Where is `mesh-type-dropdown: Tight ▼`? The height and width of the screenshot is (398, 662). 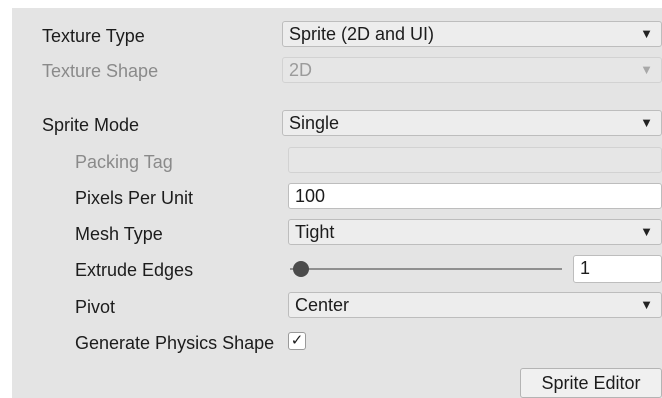
mesh-type-dropdown: Tight ▼ is located at coordinates (475, 232).